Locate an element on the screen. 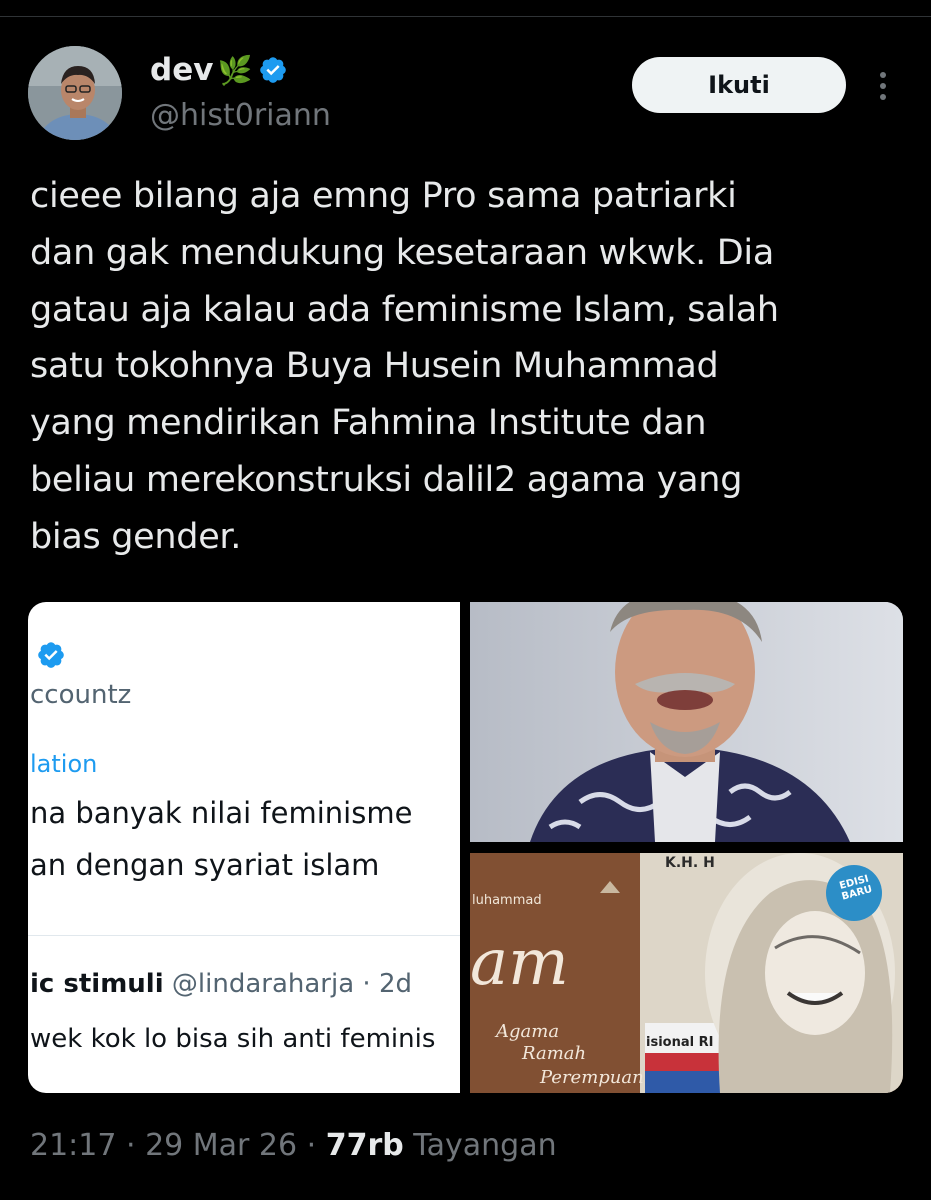 The width and height of the screenshot is (931, 1200). book-author-text: luhammad is located at coordinates (507, 900).